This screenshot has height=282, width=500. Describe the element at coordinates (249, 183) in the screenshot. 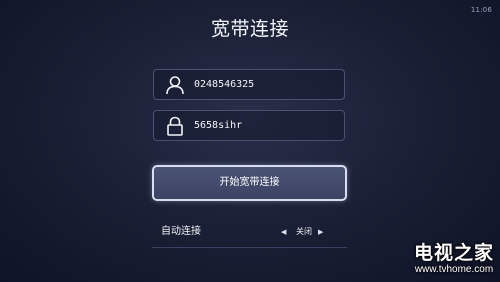

I see `start-connection-button: 开始宽带连接` at that location.